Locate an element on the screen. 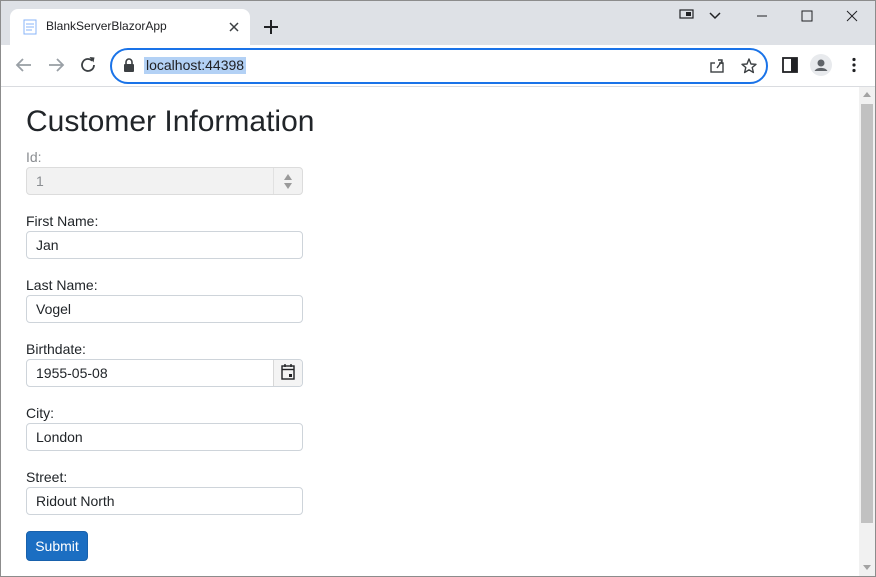 The image size is (876, 577). arrow-left-icon is located at coordinates (24, 65).